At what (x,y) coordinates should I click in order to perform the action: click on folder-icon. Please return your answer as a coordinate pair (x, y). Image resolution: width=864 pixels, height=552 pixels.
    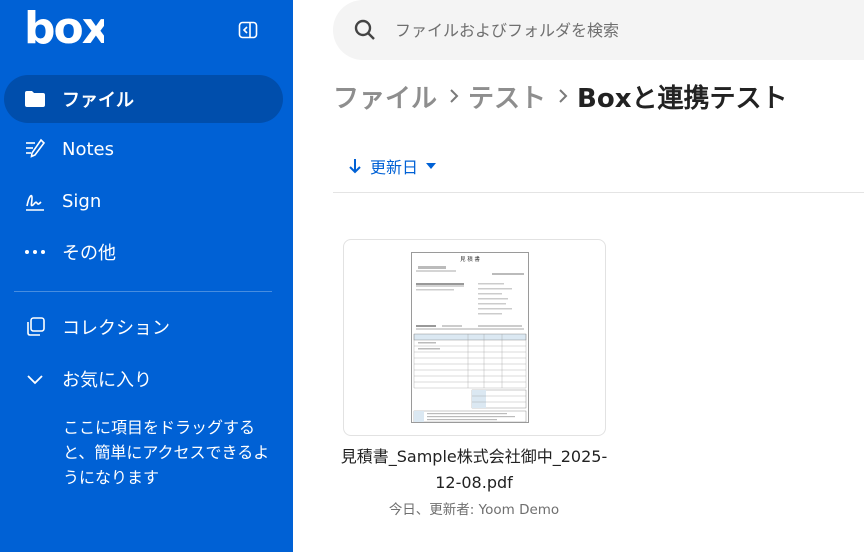
    Looking at the image, I should click on (35, 99).